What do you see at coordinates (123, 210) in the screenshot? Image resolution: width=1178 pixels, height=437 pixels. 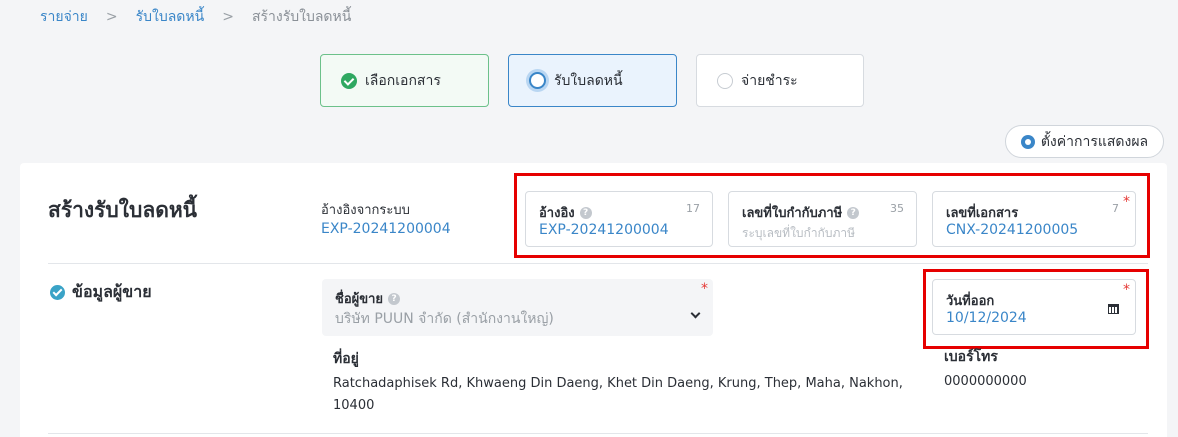 I see `page-title: สร้างรับใบลดหนี้` at bounding box center [123, 210].